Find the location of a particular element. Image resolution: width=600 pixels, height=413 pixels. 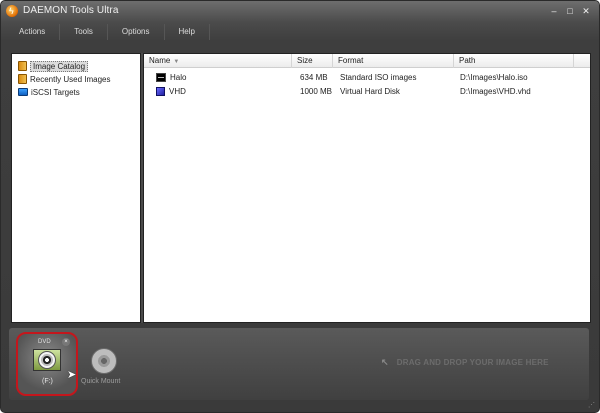

mouse-cursor-icon: ➤ is located at coordinates (72, 375).